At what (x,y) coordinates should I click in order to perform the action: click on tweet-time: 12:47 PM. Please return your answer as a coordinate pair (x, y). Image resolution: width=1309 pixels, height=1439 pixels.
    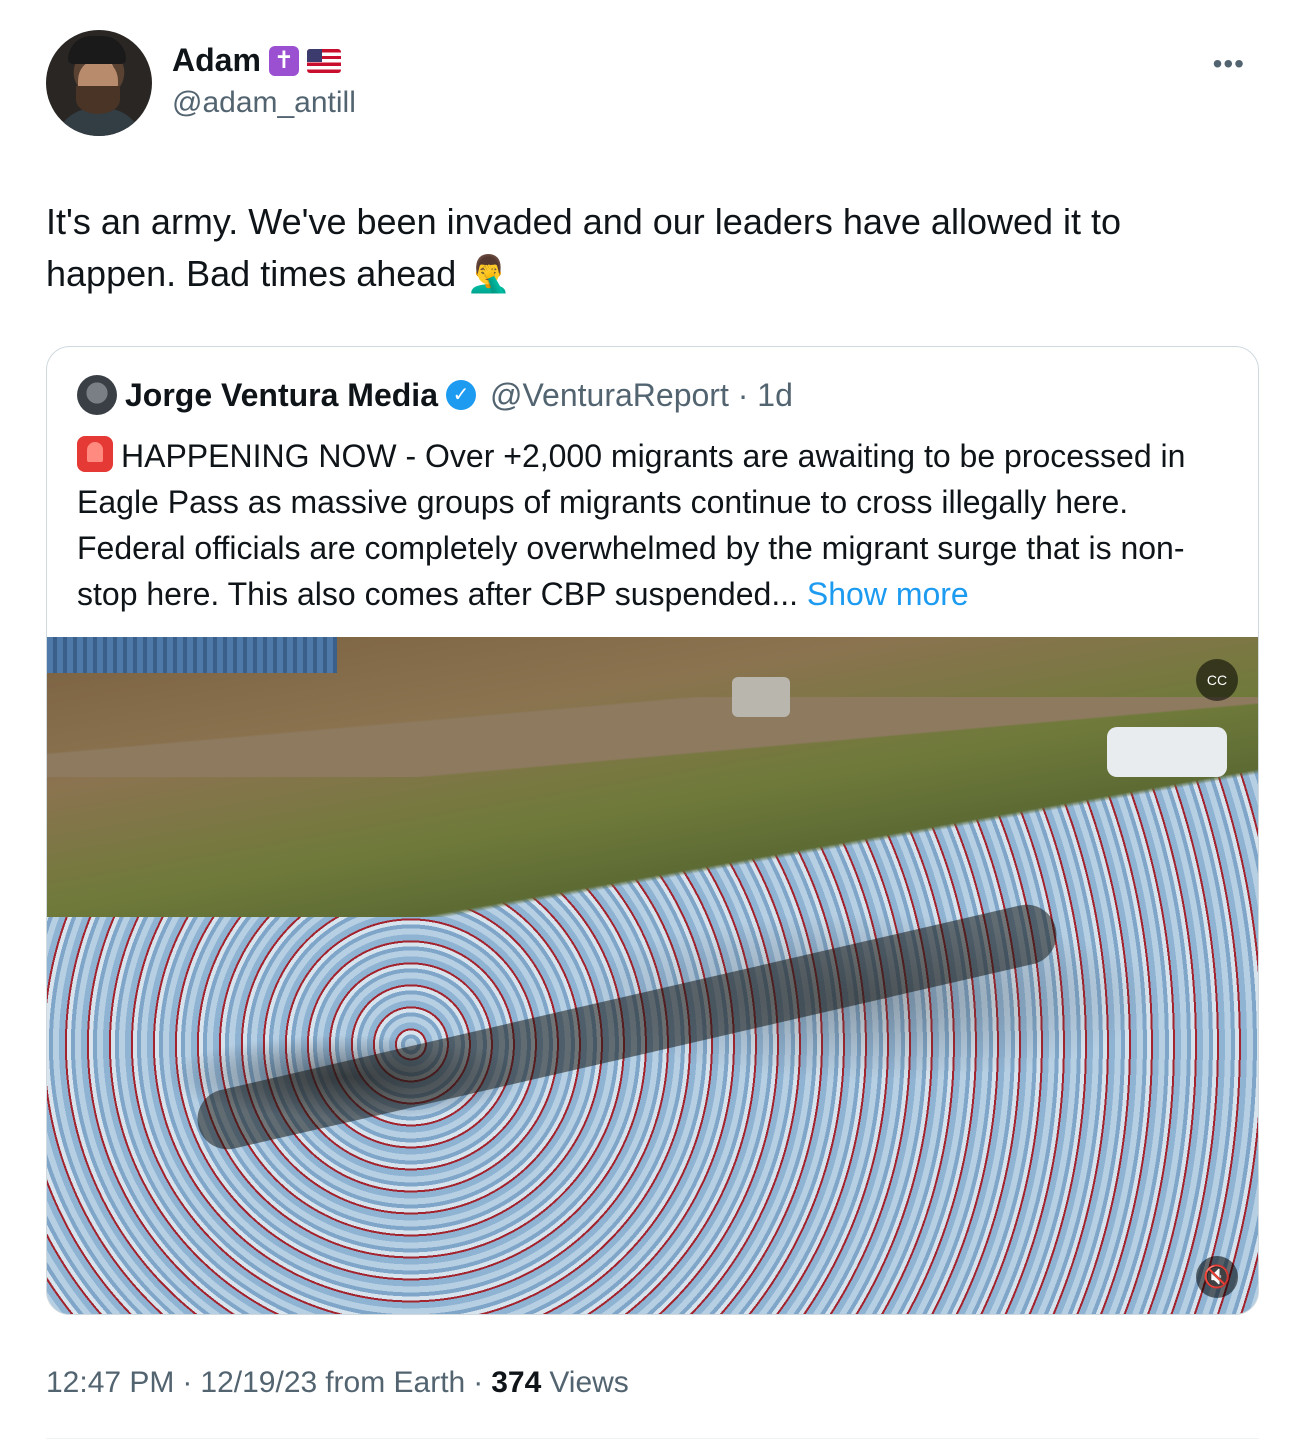
    Looking at the image, I should click on (110, 1383).